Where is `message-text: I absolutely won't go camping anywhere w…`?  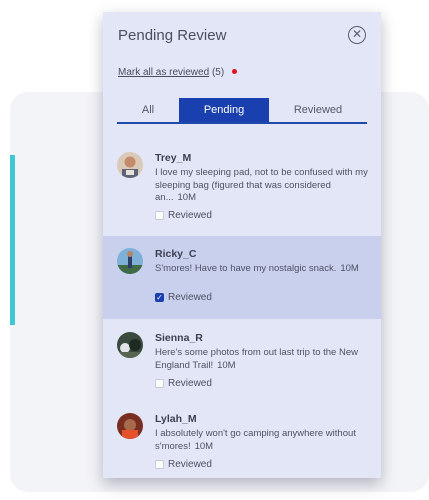 message-text: I absolutely won't go camping anywhere w… is located at coordinates (255, 440).